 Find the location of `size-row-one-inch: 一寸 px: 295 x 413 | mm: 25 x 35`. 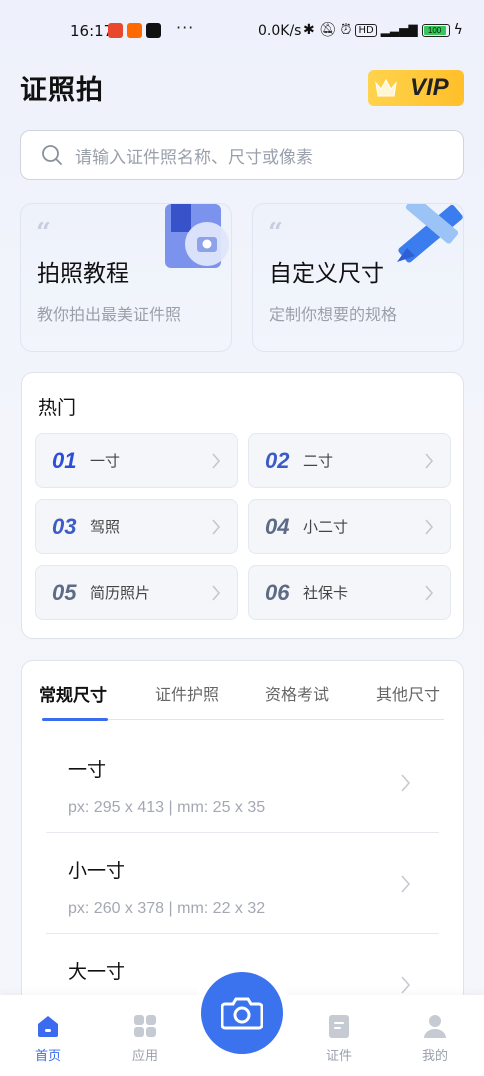

size-row-one-inch: 一寸 px: 295 x 413 | mm: 25 x 35 is located at coordinates (242, 783).